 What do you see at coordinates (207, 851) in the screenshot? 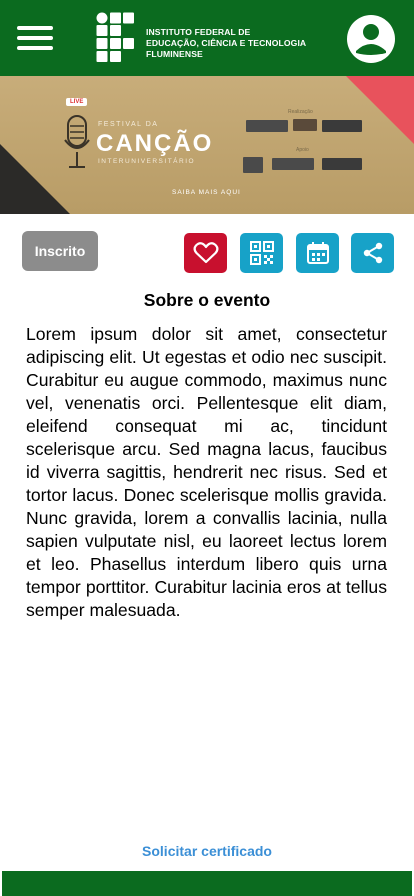
I see `request-certificate-link: Solicitar certificado` at bounding box center [207, 851].